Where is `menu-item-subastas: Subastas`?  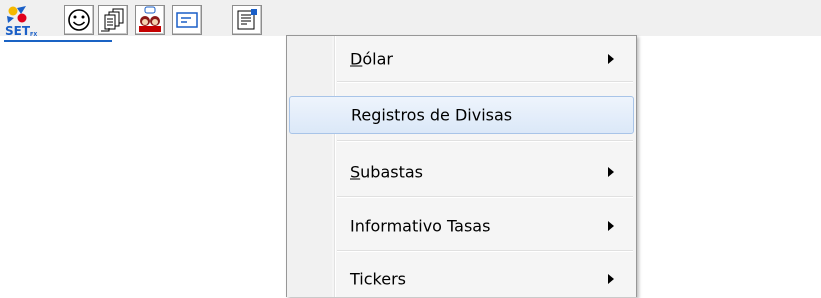
menu-item-subastas: Subastas is located at coordinates (461, 172).